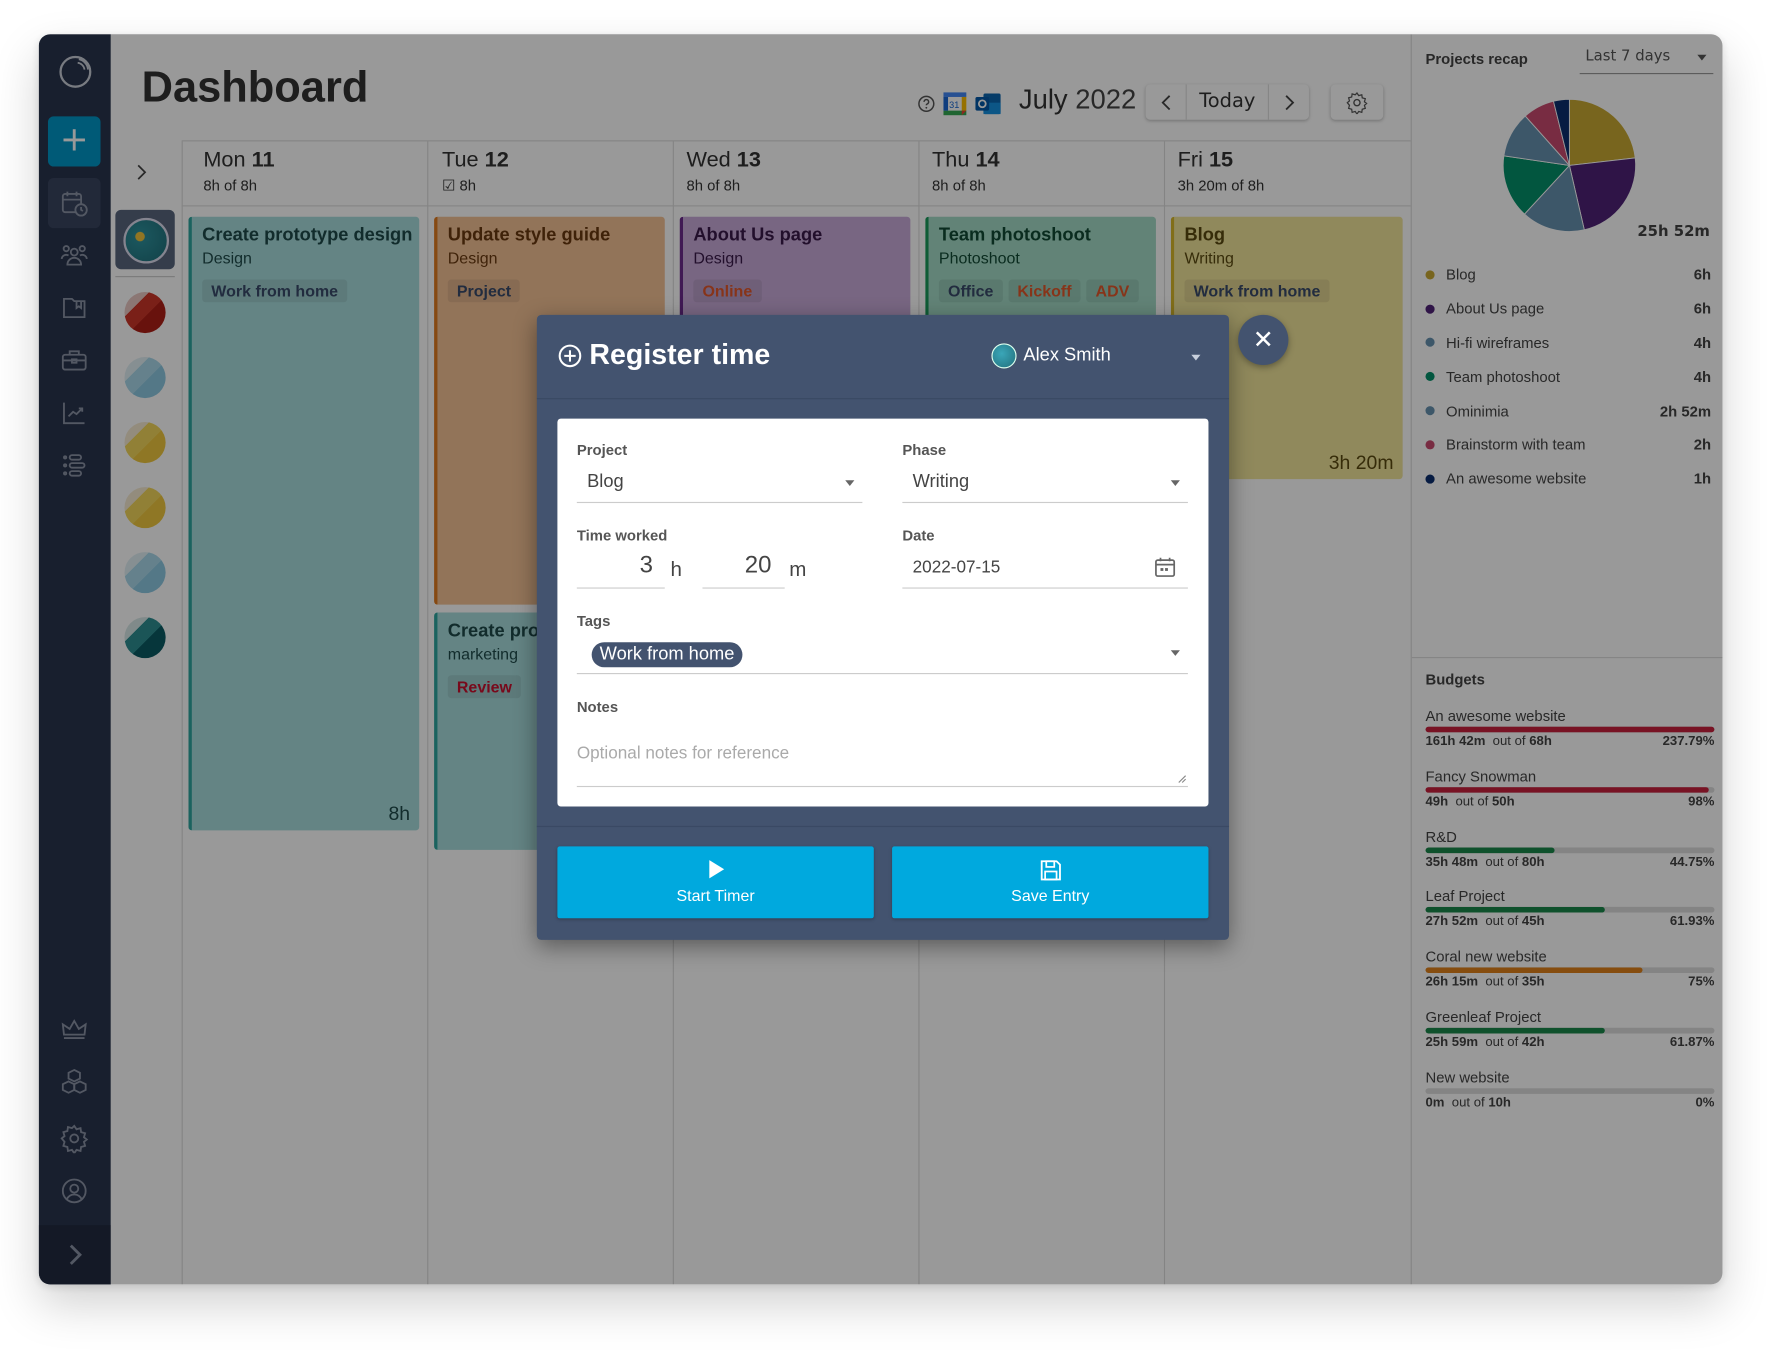  I want to click on user-select: Alex Smith, so click(1051, 356).